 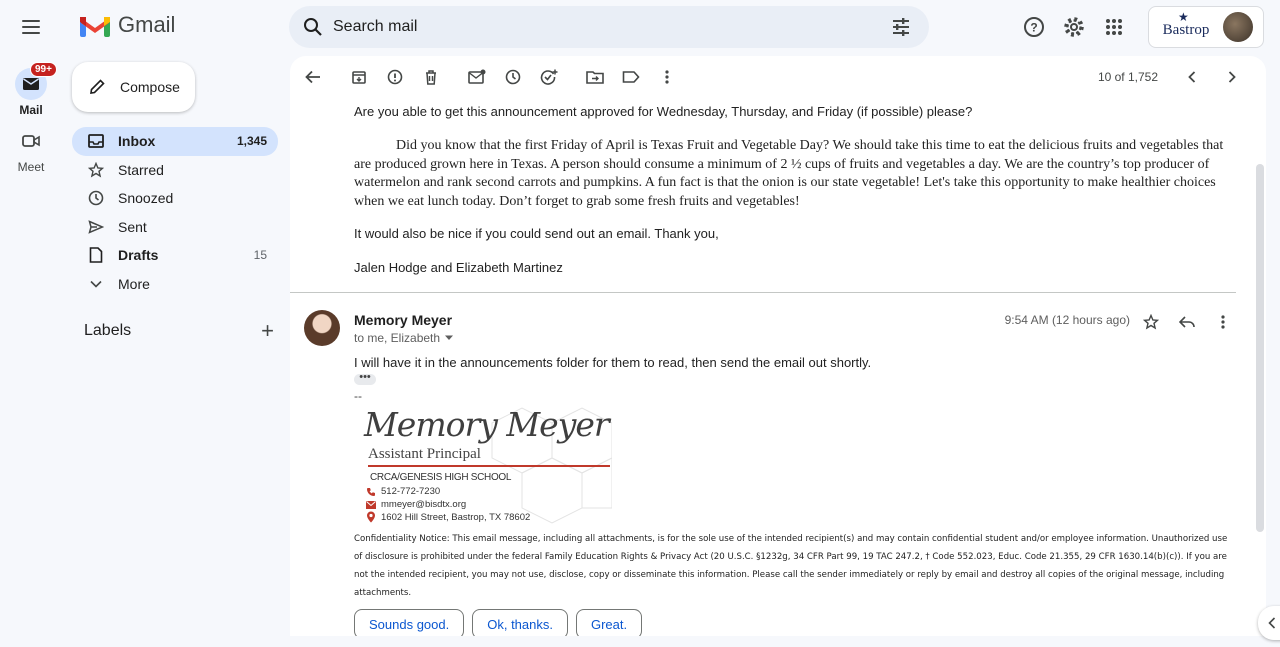 What do you see at coordinates (489, 466) in the screenshot?
I see `signature-rule` at bounding box center [489, 466].